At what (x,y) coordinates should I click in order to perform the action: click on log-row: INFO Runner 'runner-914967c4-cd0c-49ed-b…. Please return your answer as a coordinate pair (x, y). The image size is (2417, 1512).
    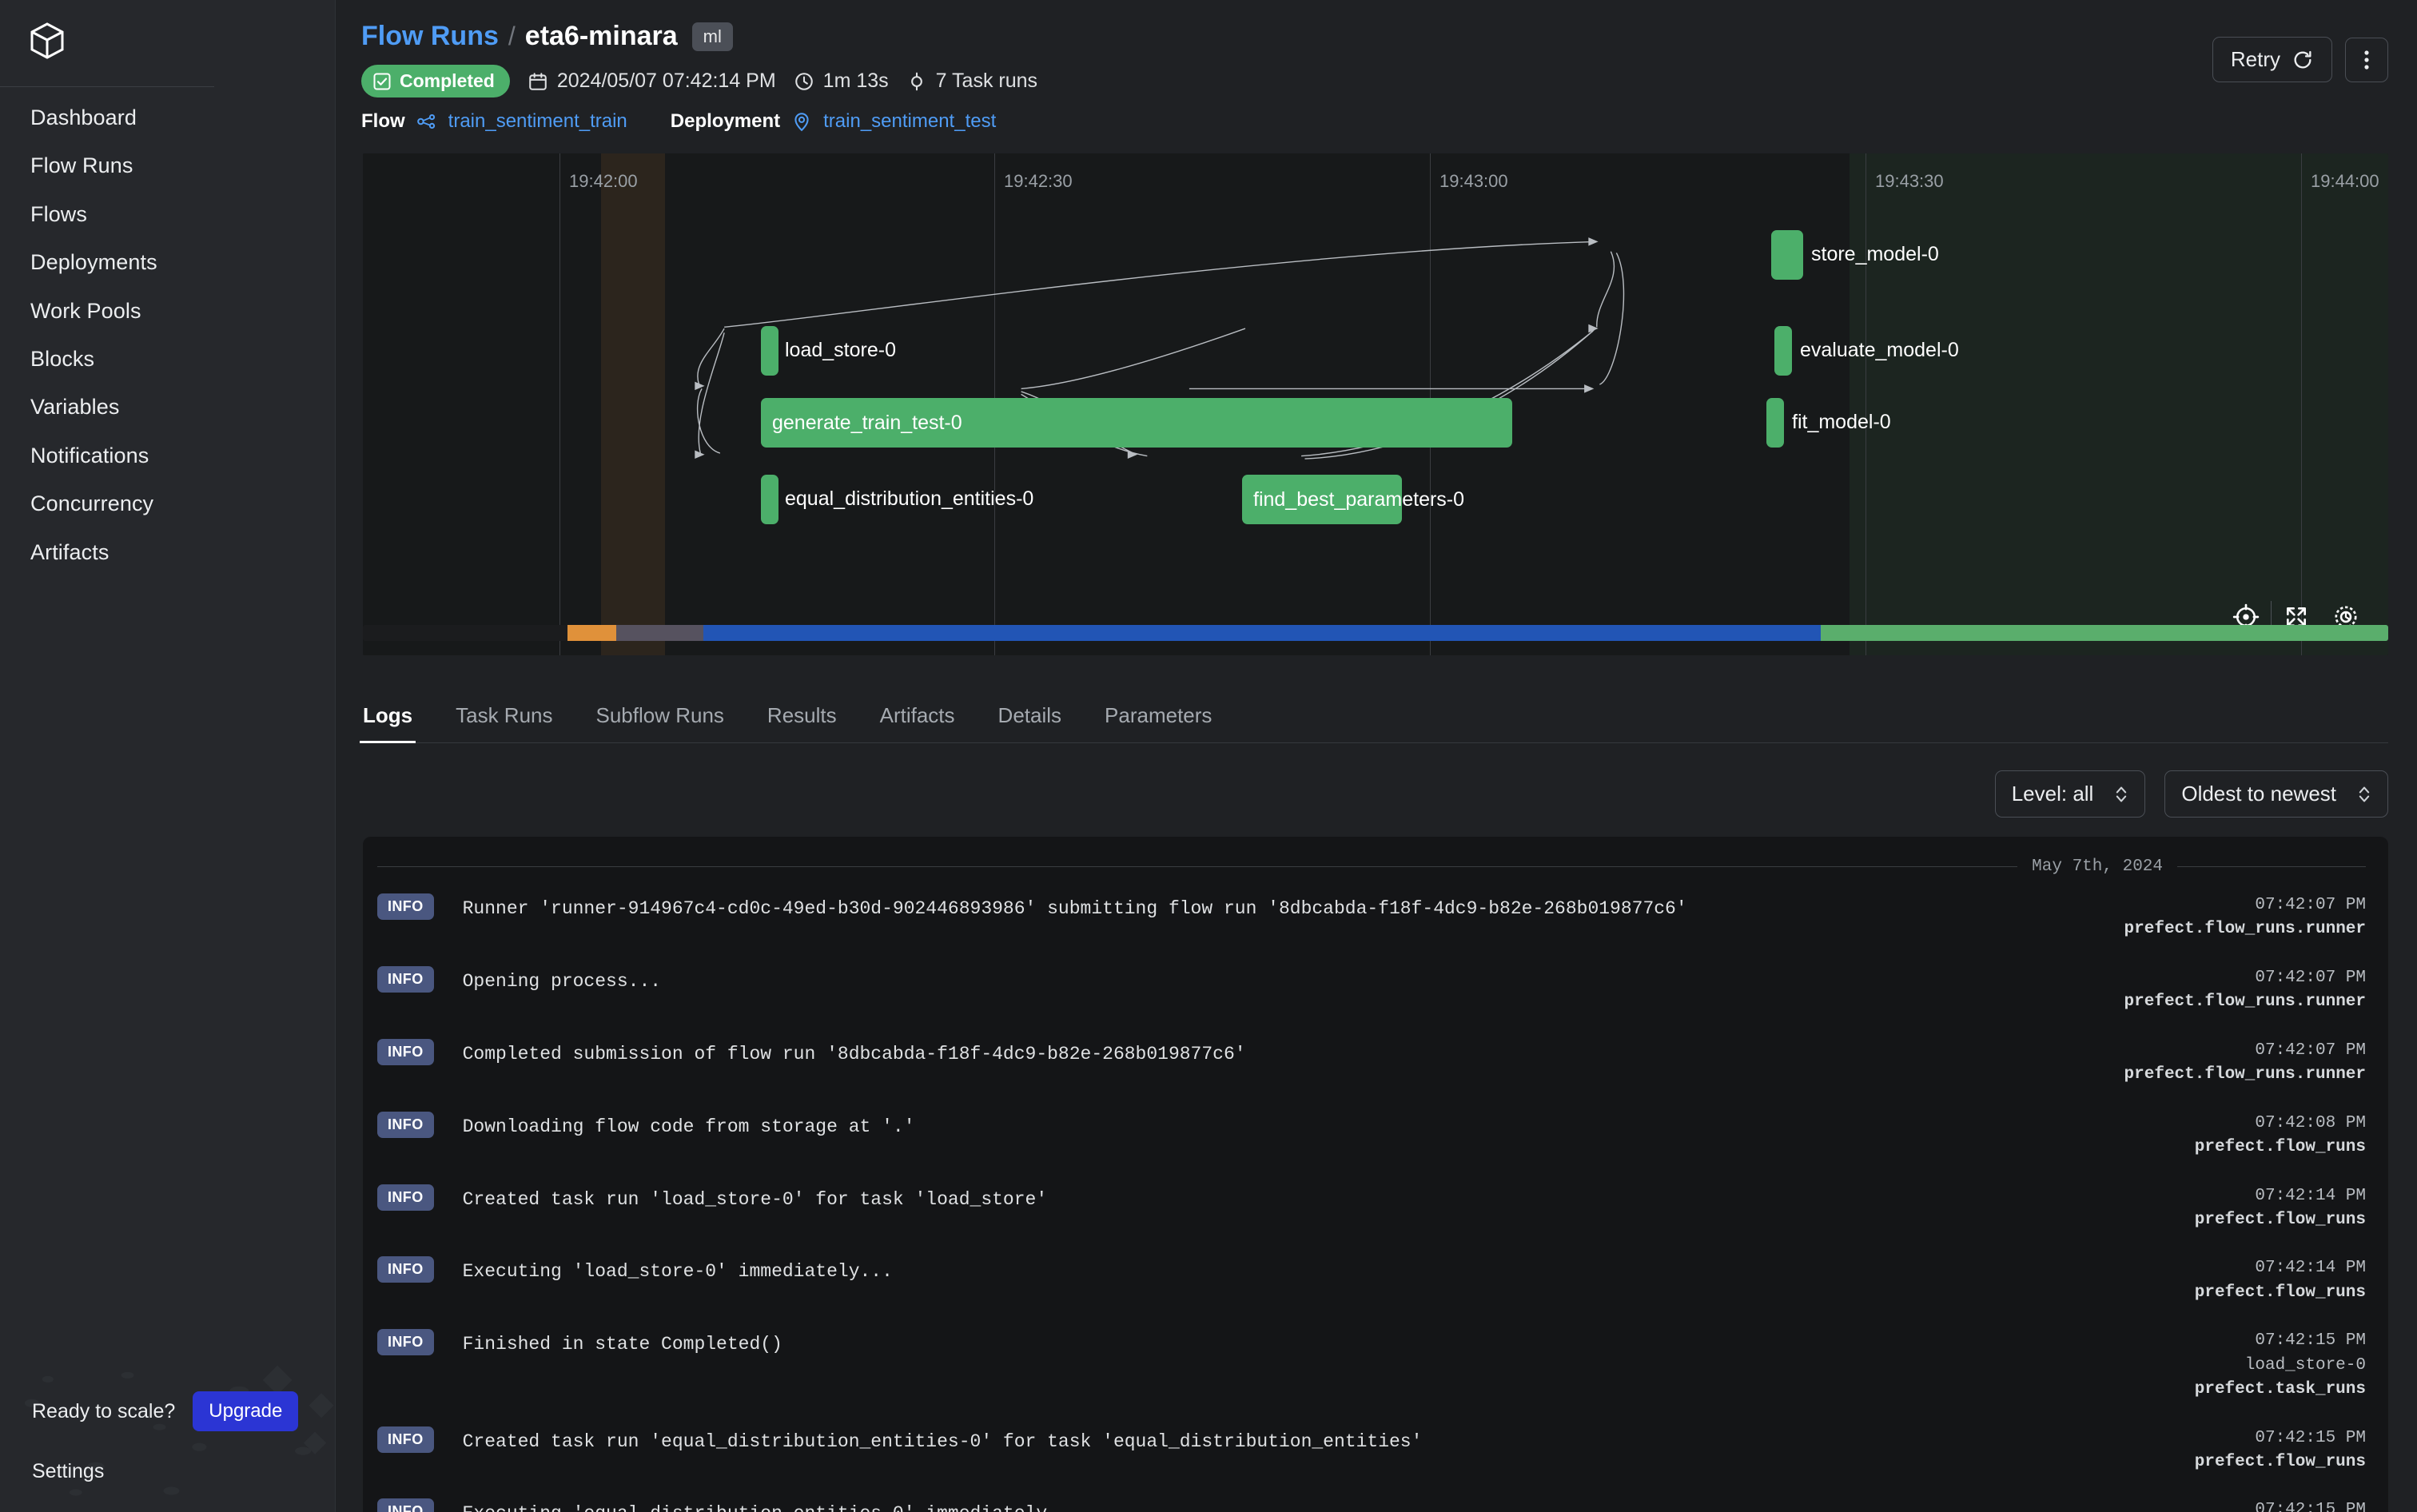
    Looking at the image, I should click on (1375, 917).